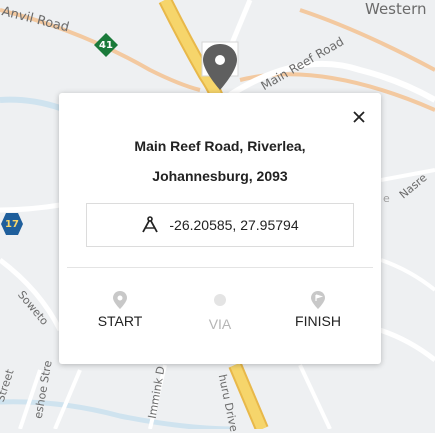 The width and height of the screenshot is (435, 433). Describe the element at coordinates (396, 9) in the screenshot. I see `road-label-western: Western` at that location.